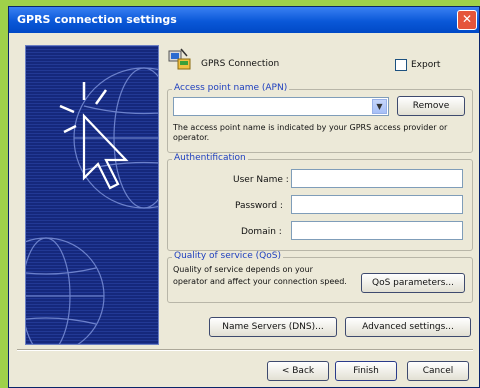 This screenshot has height=388, width=480. What do you see at coordinates (240, 64) in the screenshot?
I see `connection-type-label: GPRS Connection` at bounding box center [240, 64].